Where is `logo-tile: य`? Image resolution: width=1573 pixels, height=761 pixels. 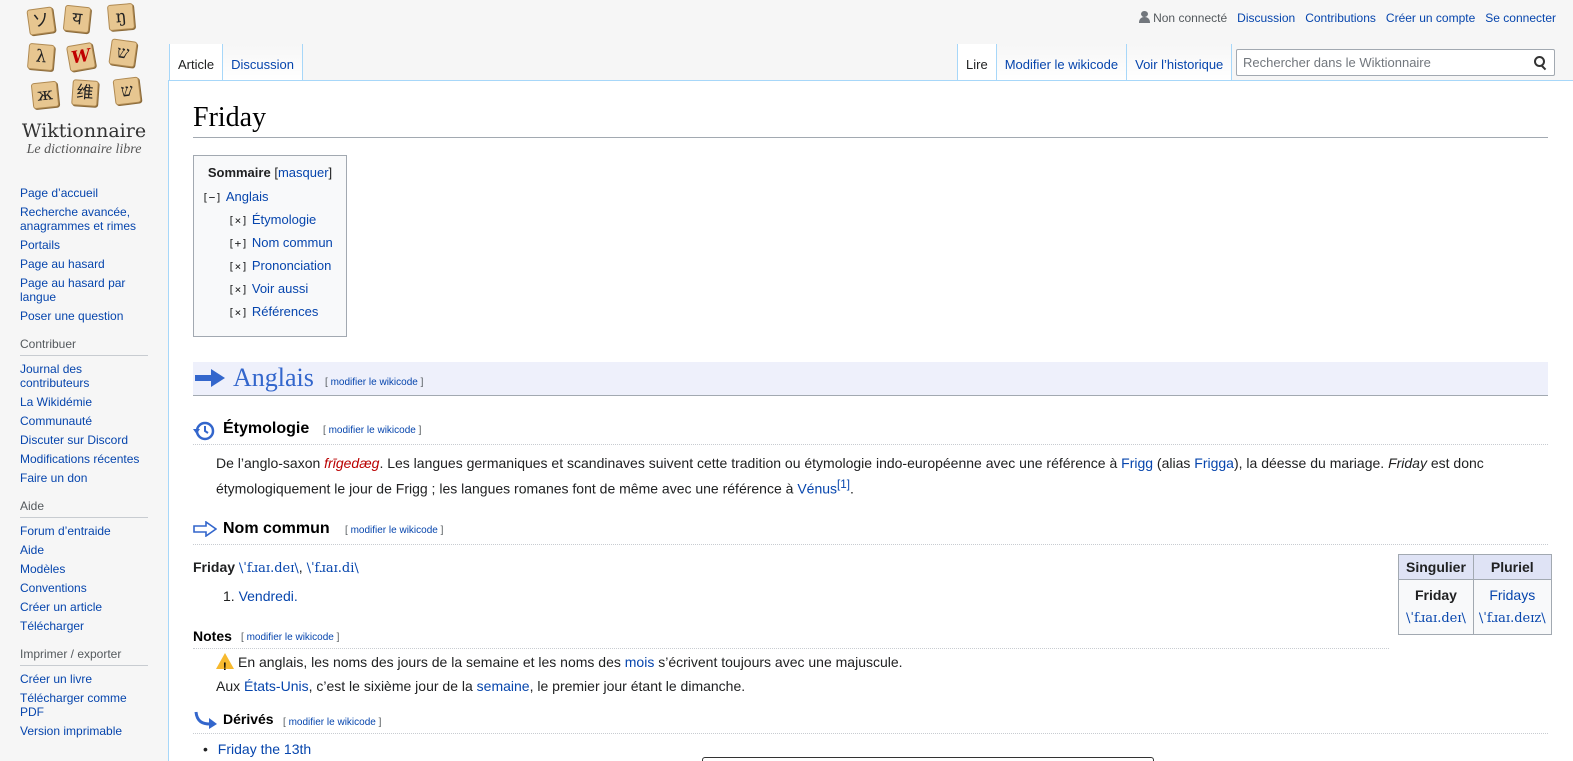 logo-tile: य is located at coordinates (77, 19).